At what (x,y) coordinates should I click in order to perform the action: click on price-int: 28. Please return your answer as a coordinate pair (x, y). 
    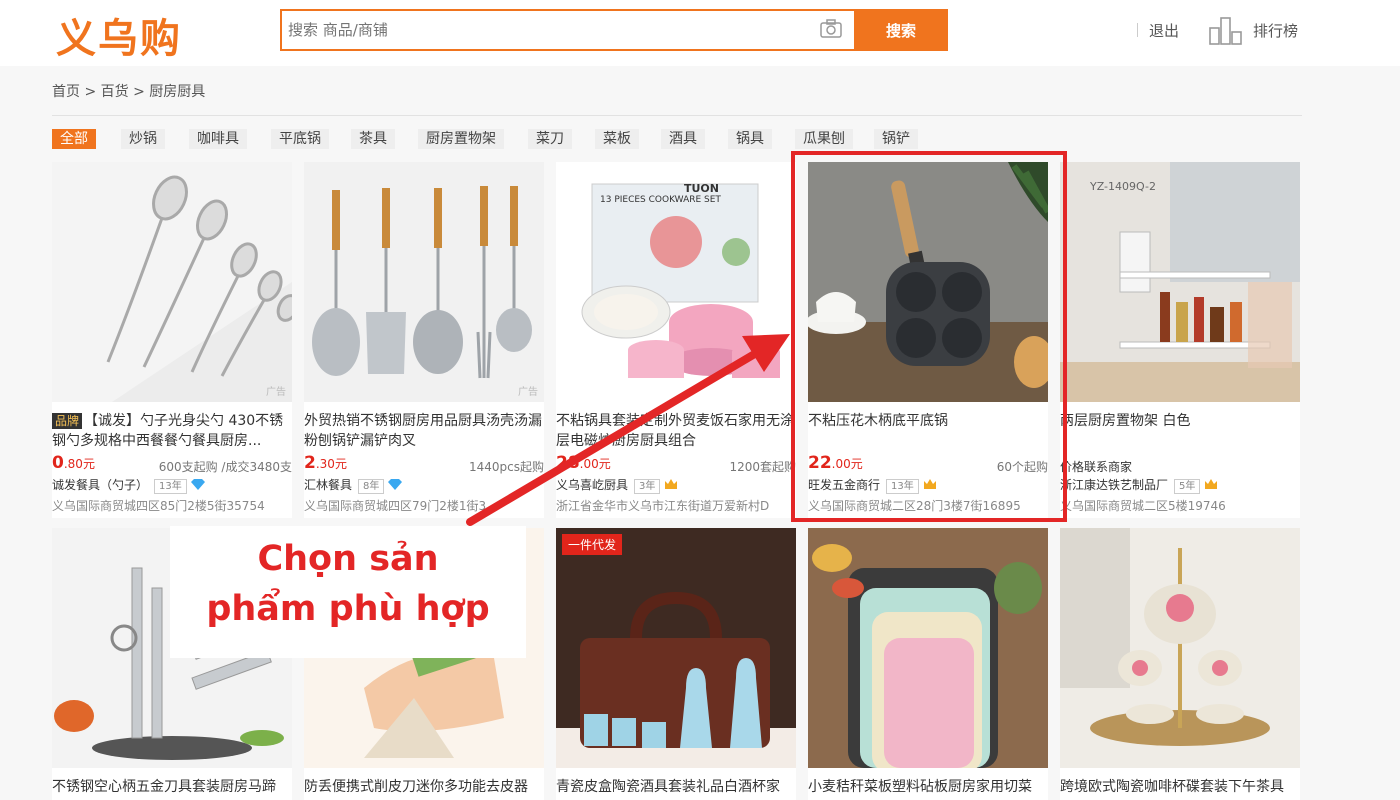
    Looking at the image, I should click on (568, 463).